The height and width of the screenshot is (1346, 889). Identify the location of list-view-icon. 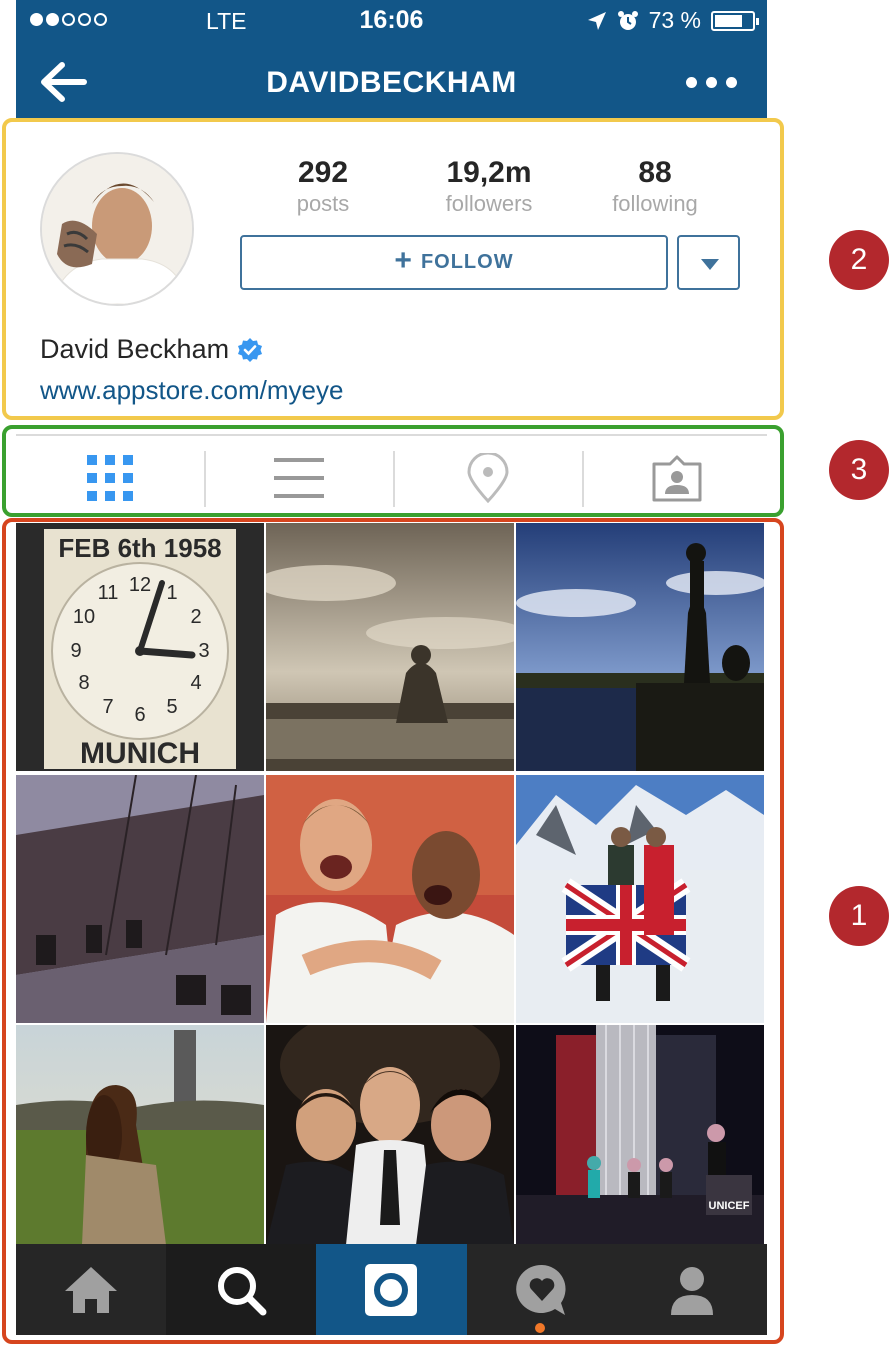
(299, 478).